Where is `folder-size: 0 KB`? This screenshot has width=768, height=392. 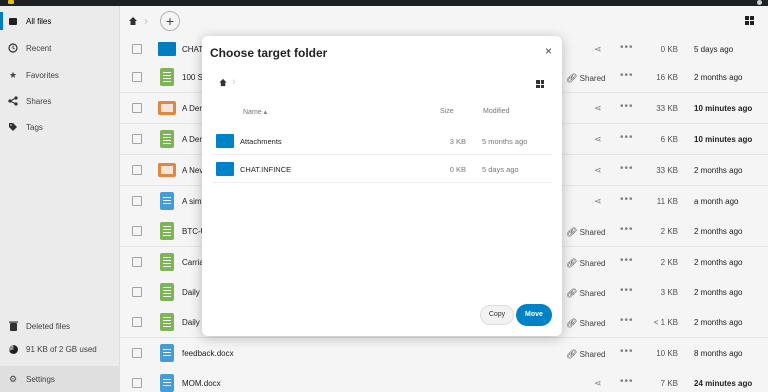
folder-size: 0 KB is located at coordinates (457, 169).